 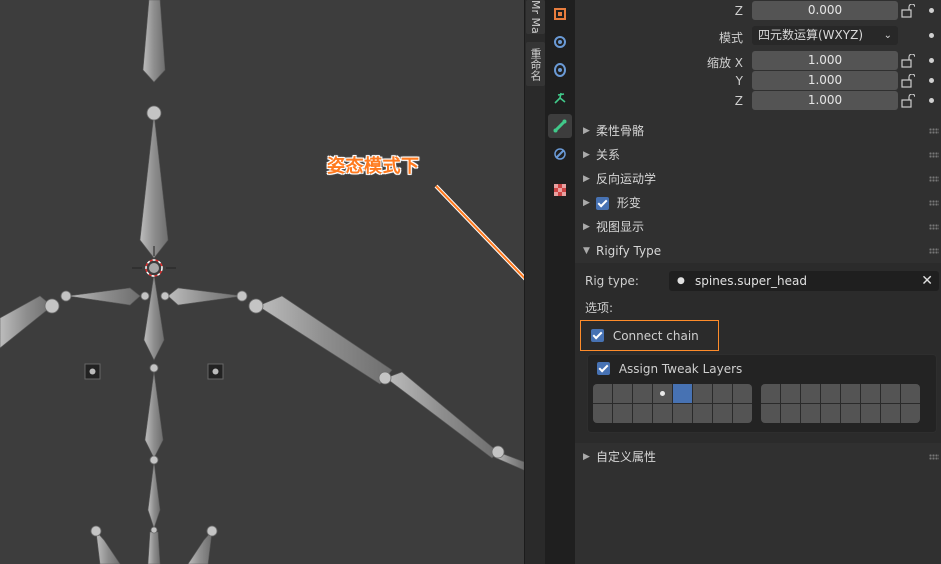 I want to click on scale-y-field: 1.000, so click(x=825, y=80).